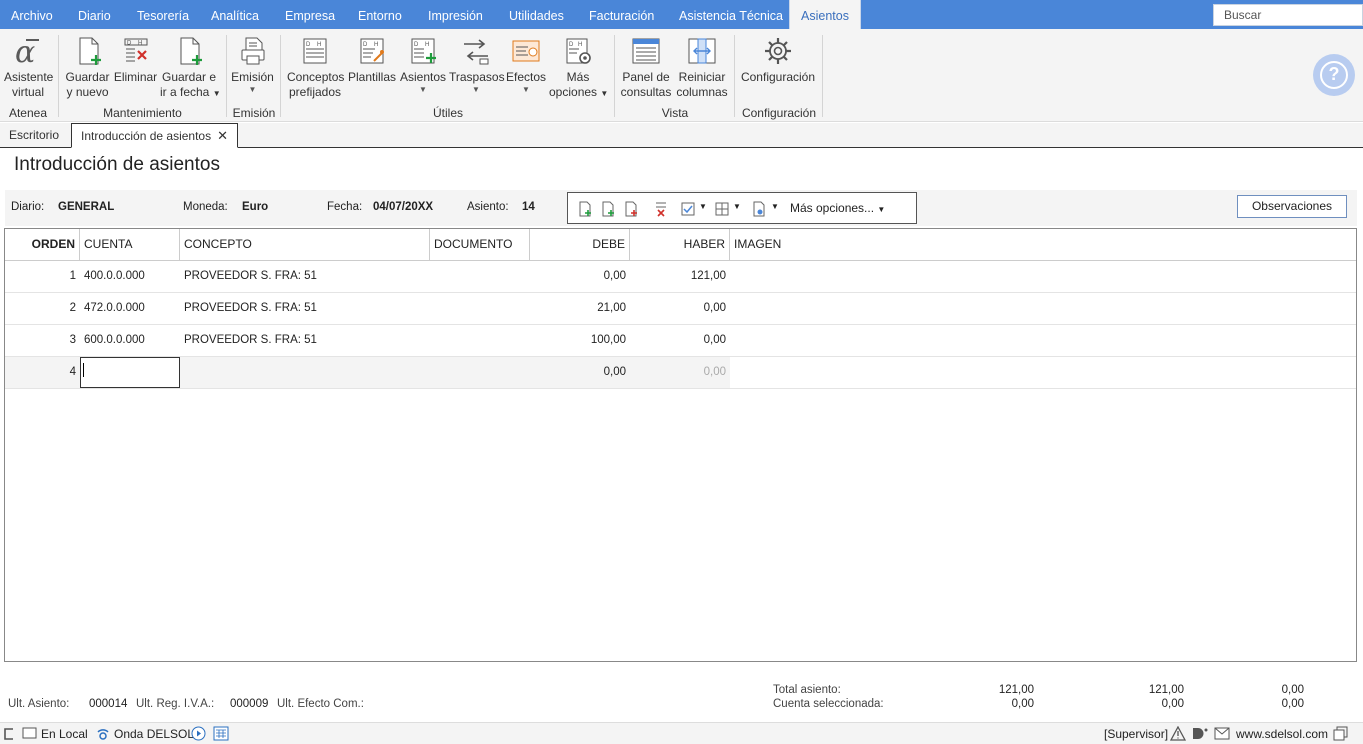 The height and width of the screenshot is (744, 1363). I want to click on plantillas-button: DH Plantillas, so click(372, 60).